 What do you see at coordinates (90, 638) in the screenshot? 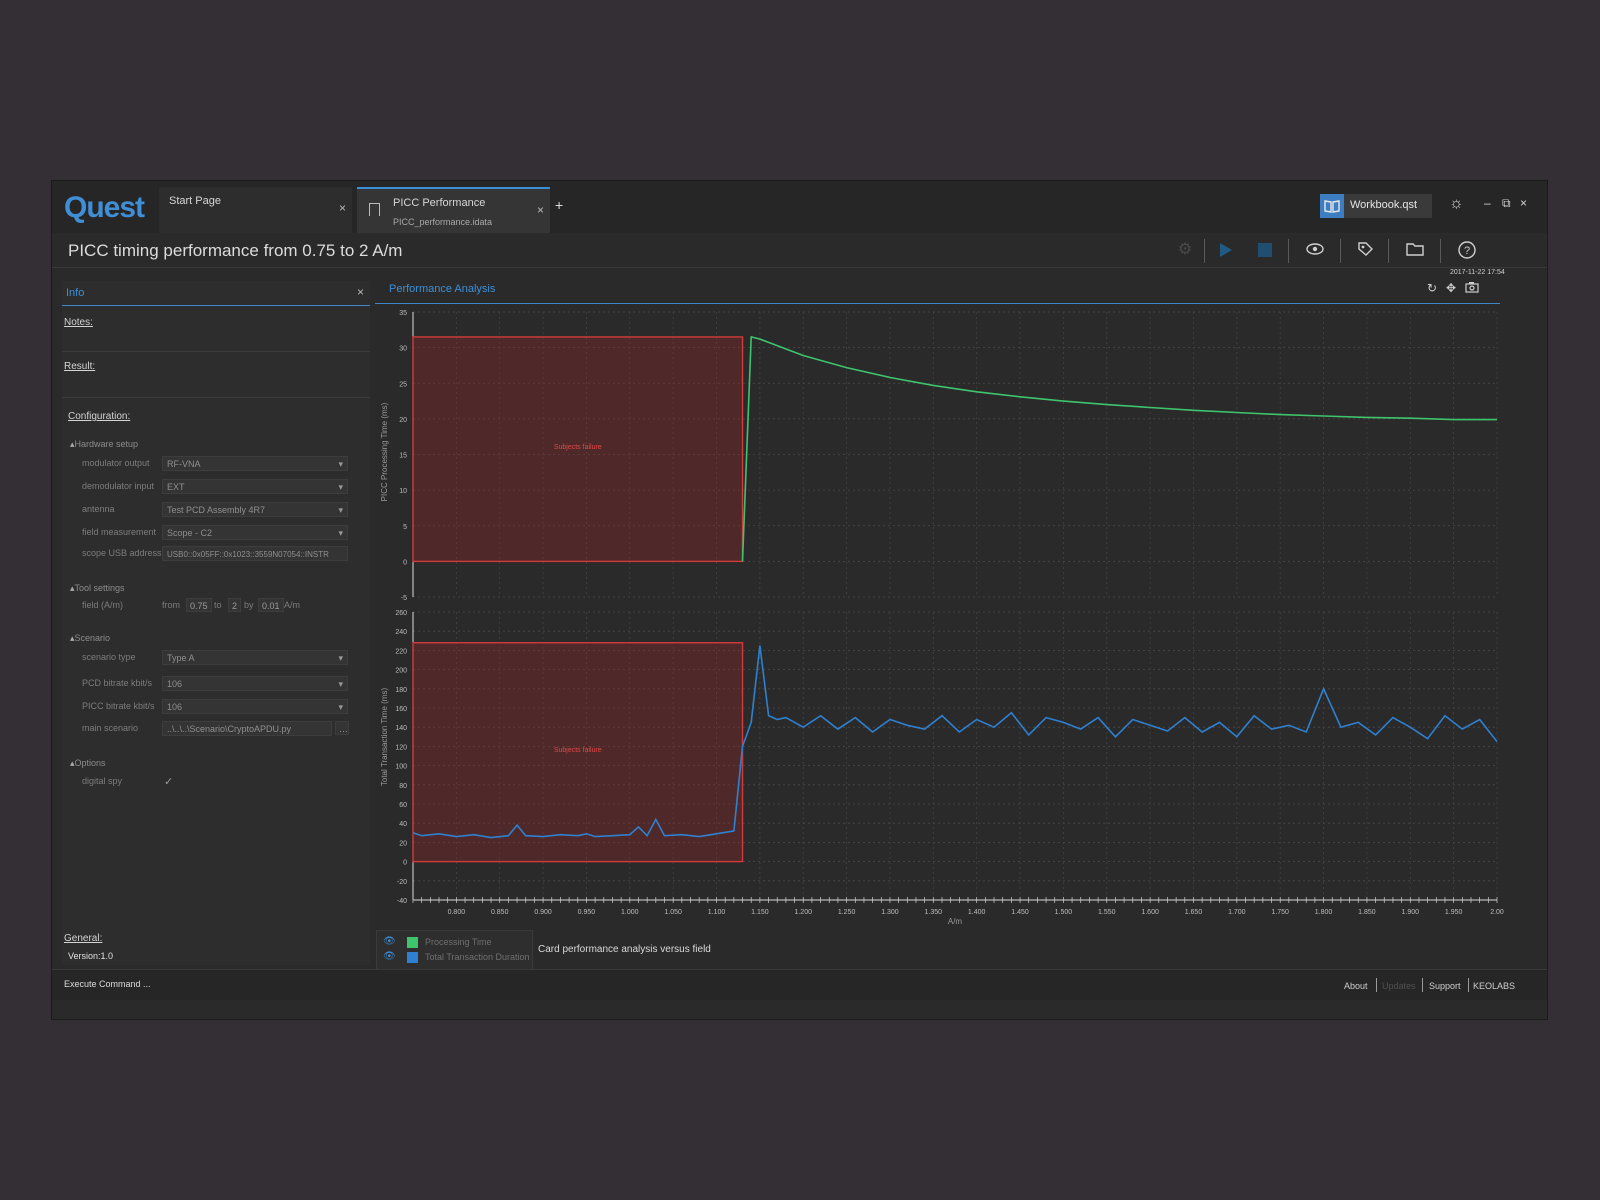
I see `scenario-group: Scenario` at bounding box center [90, 638].